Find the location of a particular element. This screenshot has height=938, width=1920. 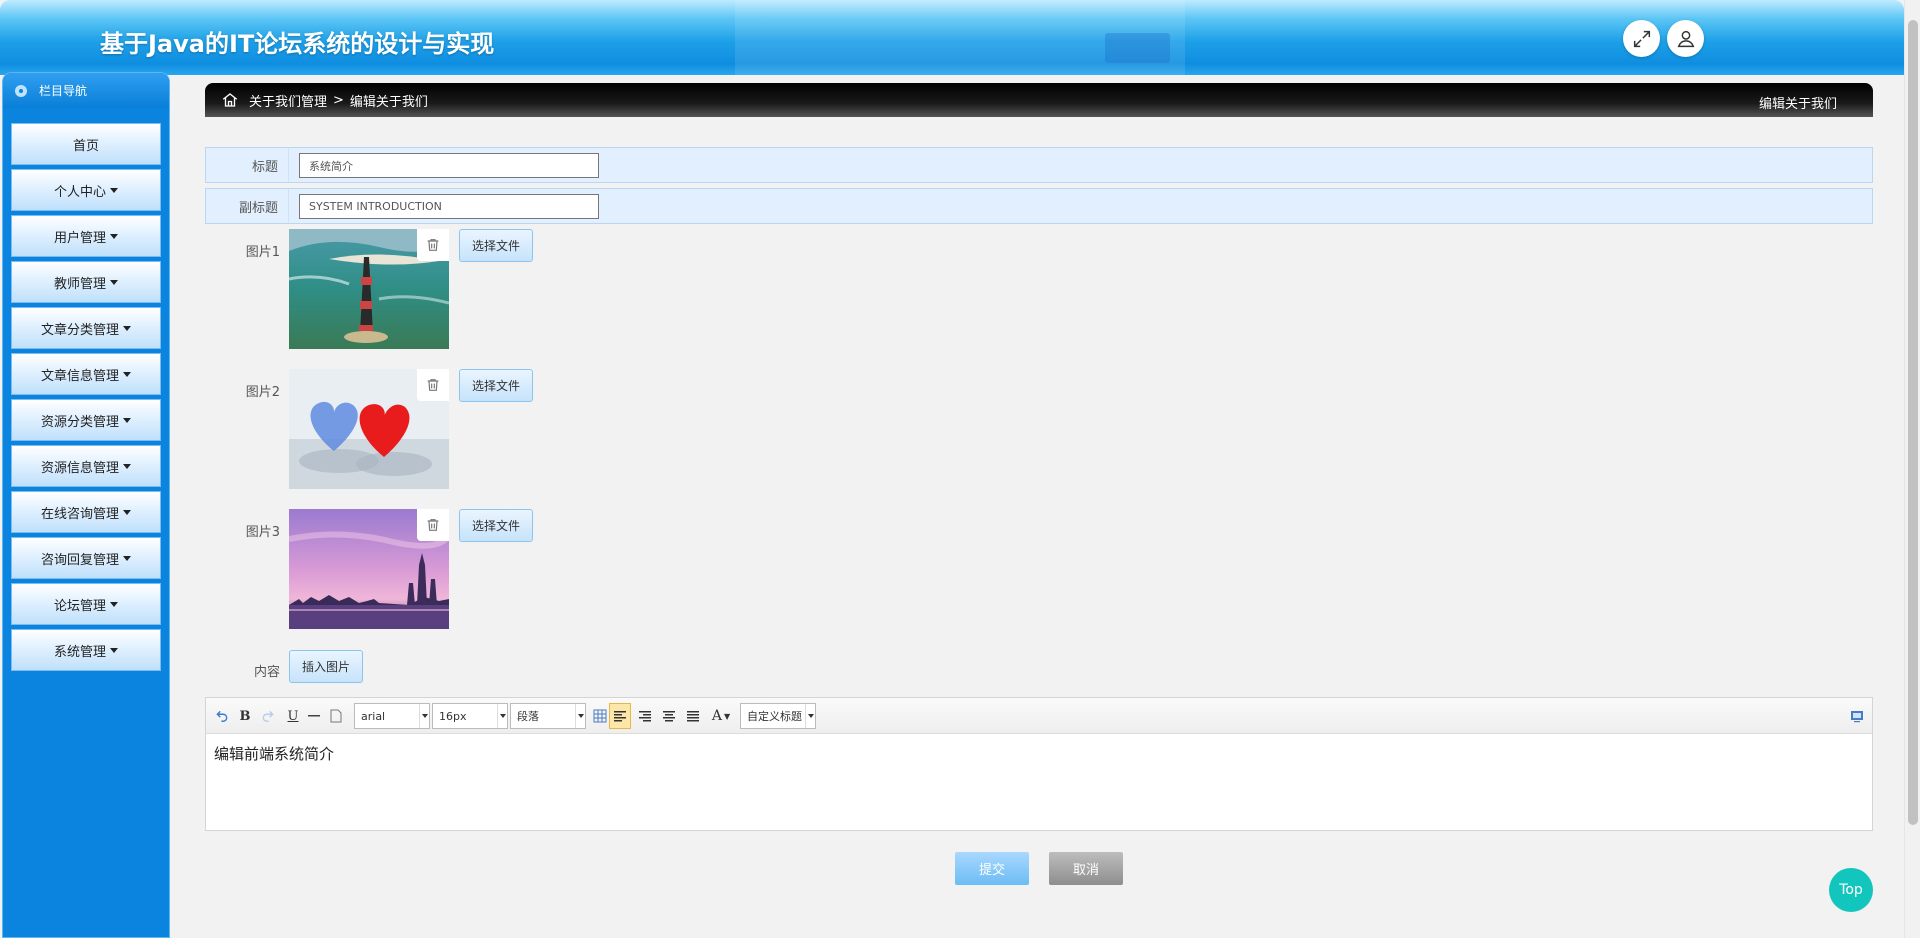

header-glow-box is located at coordinates (1137, 48).